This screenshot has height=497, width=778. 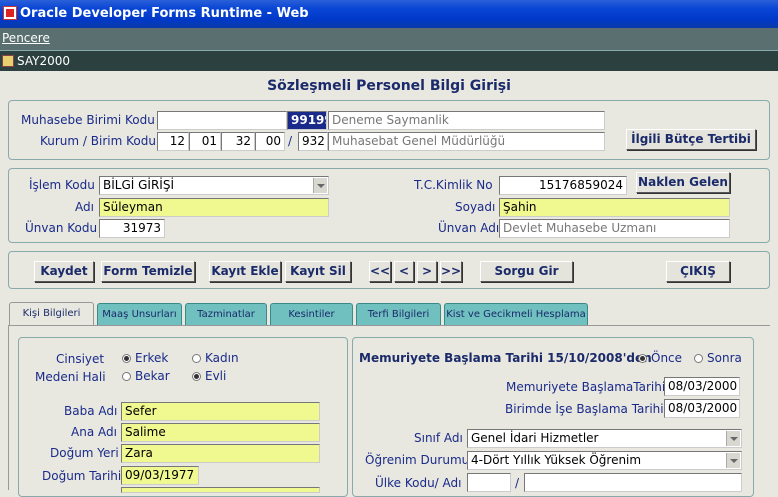 I want to click on sorgu-gir-button: Sorgu Gir, so click(x=526, y=271).